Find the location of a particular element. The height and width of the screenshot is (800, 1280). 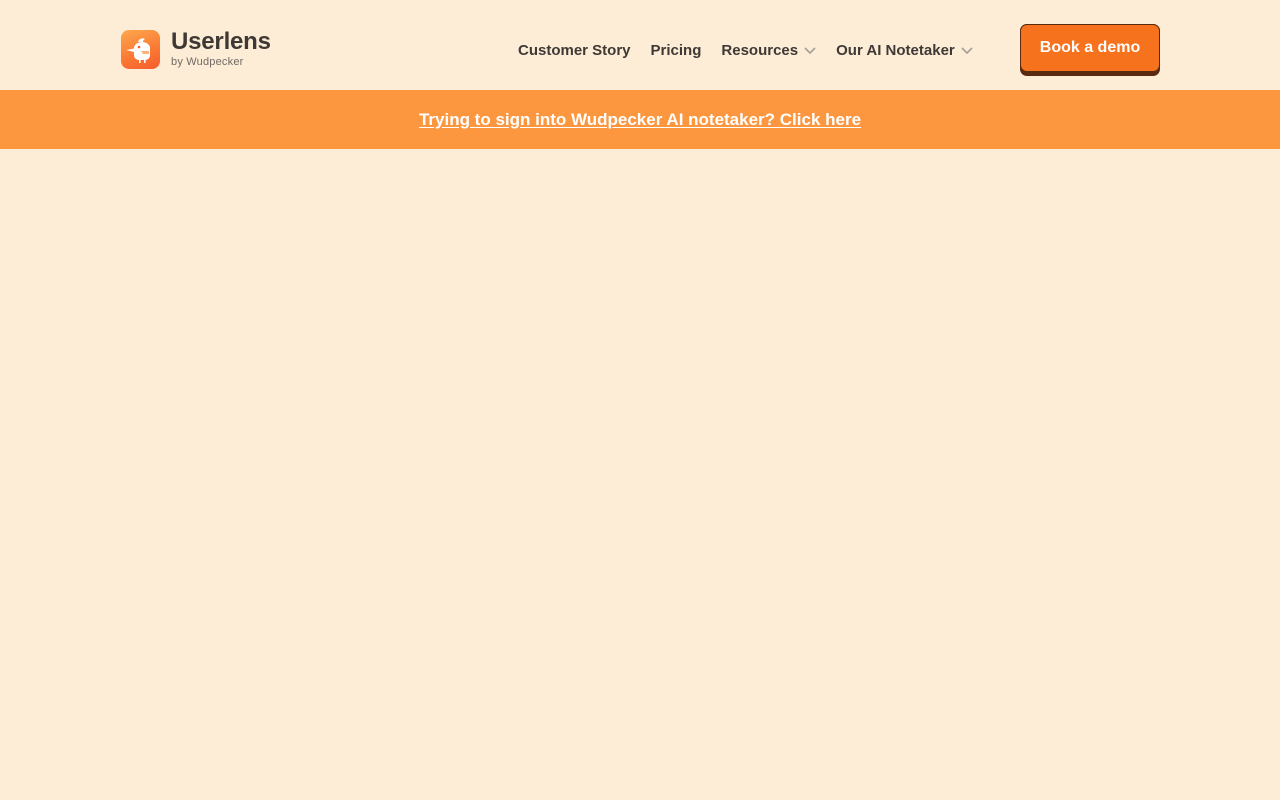

brand-text: Userlens by Wudpecker is located at coordinates (221, 49).